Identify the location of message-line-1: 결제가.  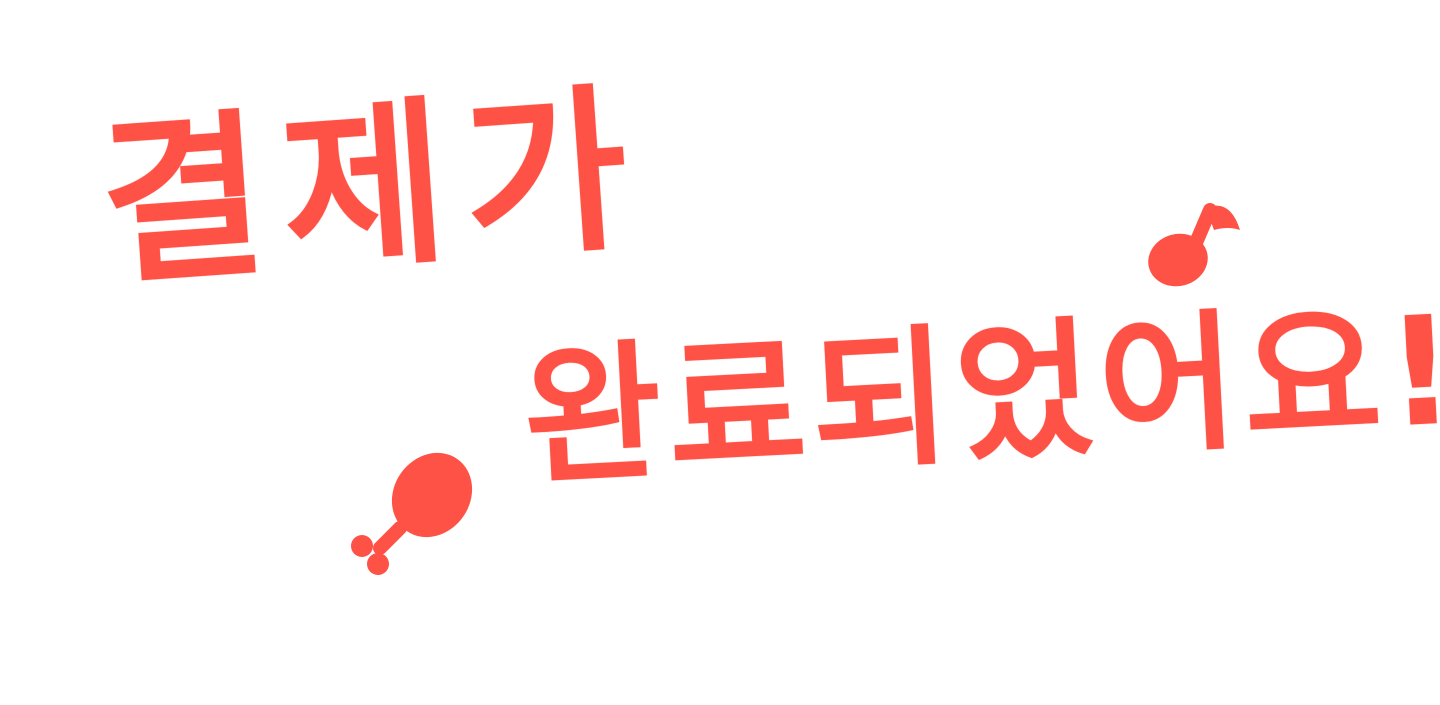
(373, 187).